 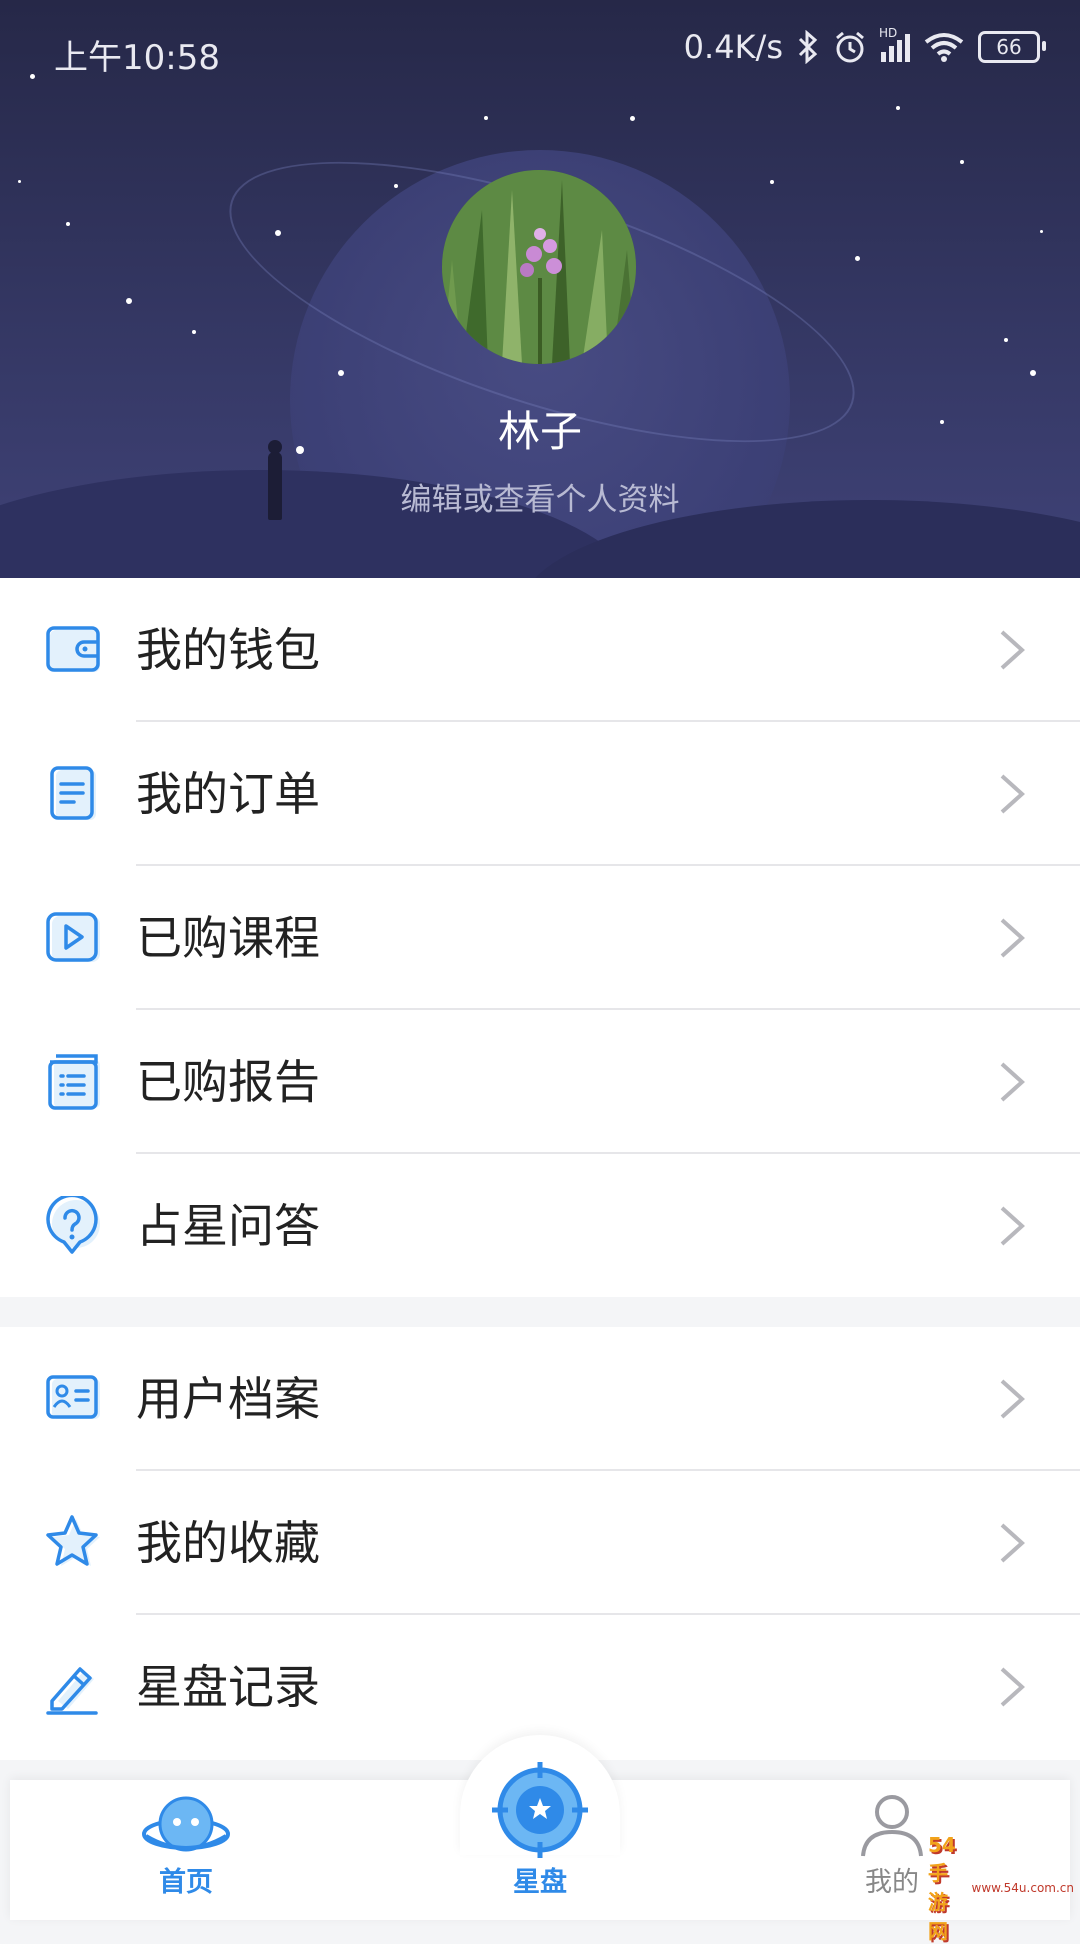 I want to click on menu-item-courses: 已购课程, so click(x=540, y=938).